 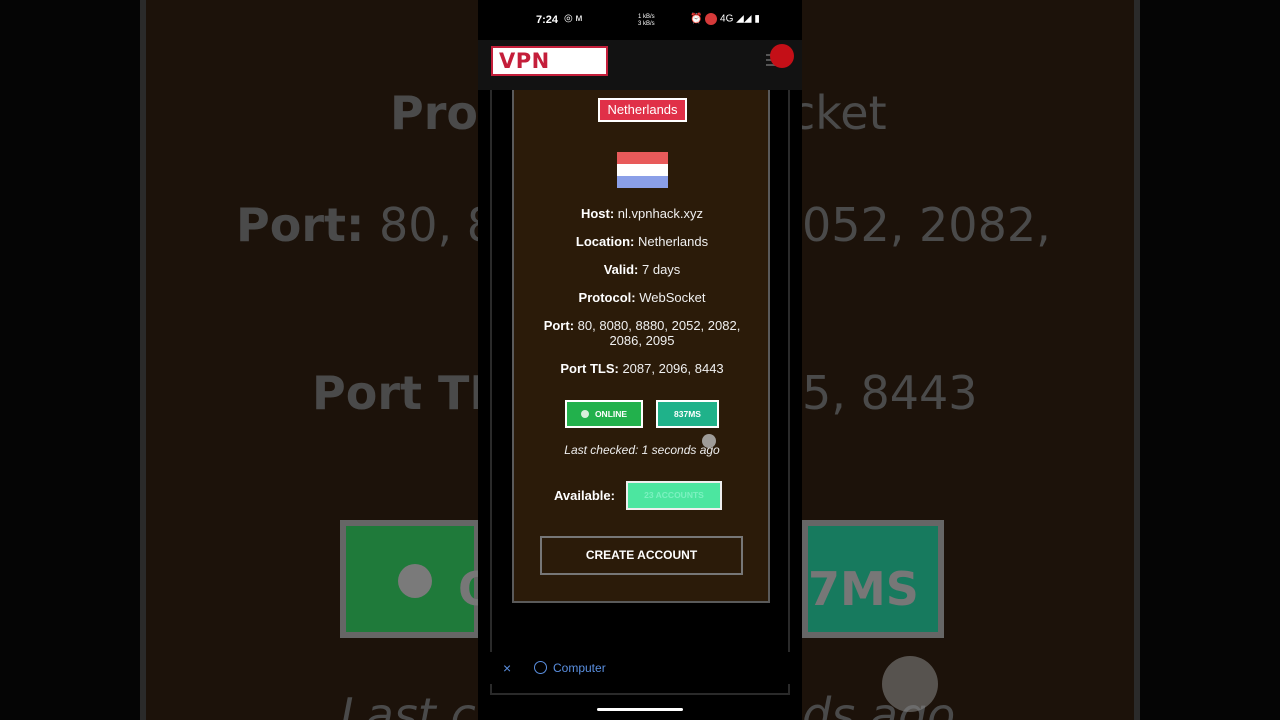 I want to click on port-tls-row: Port TLS: 2087, 2096, 8443, so click(x=642, y=368).